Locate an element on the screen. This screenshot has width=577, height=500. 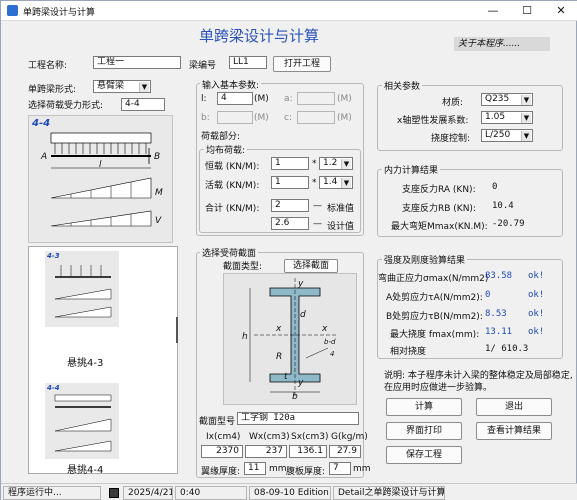
web-input: 7 is located at coordinates (340, 468).